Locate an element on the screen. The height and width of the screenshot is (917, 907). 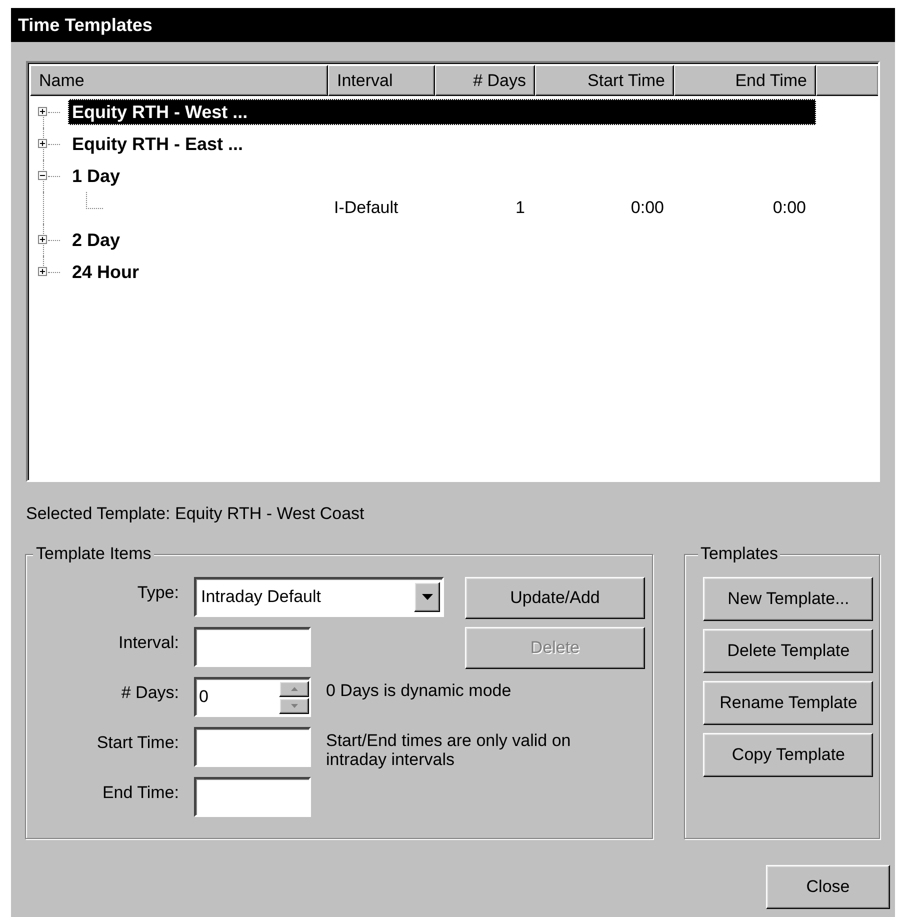
column-header: # Days is located at coordinates (485, 80).